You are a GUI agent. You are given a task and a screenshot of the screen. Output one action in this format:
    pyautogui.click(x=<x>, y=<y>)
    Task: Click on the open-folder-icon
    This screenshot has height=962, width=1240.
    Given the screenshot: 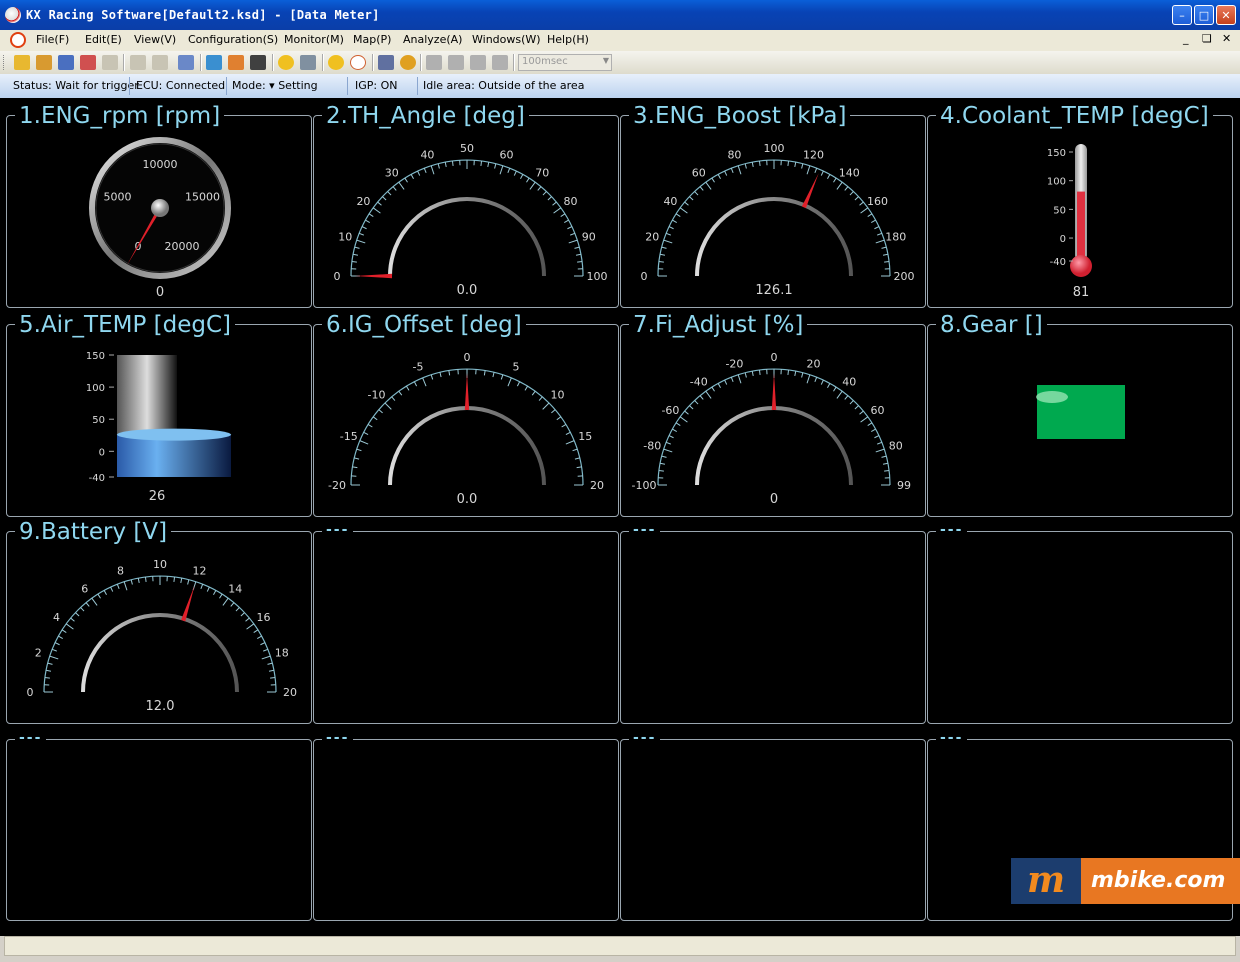 What is the action you would take?
    pyautogui.click(x=22, y=62)
    